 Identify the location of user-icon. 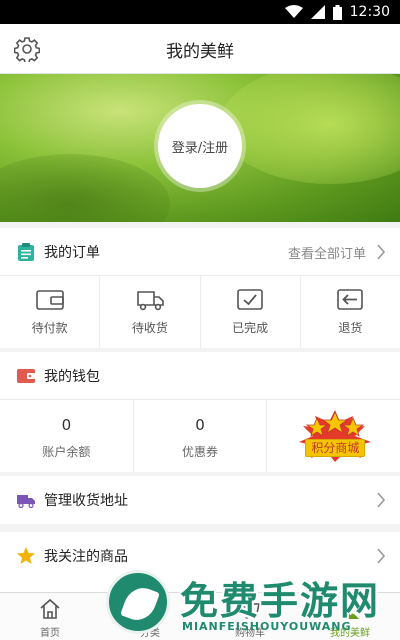
(350, 609).